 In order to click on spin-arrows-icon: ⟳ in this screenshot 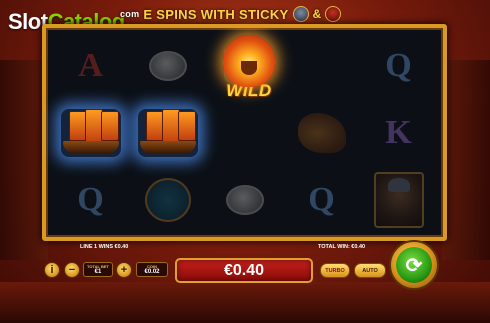, I will do `click(414, 265)`.